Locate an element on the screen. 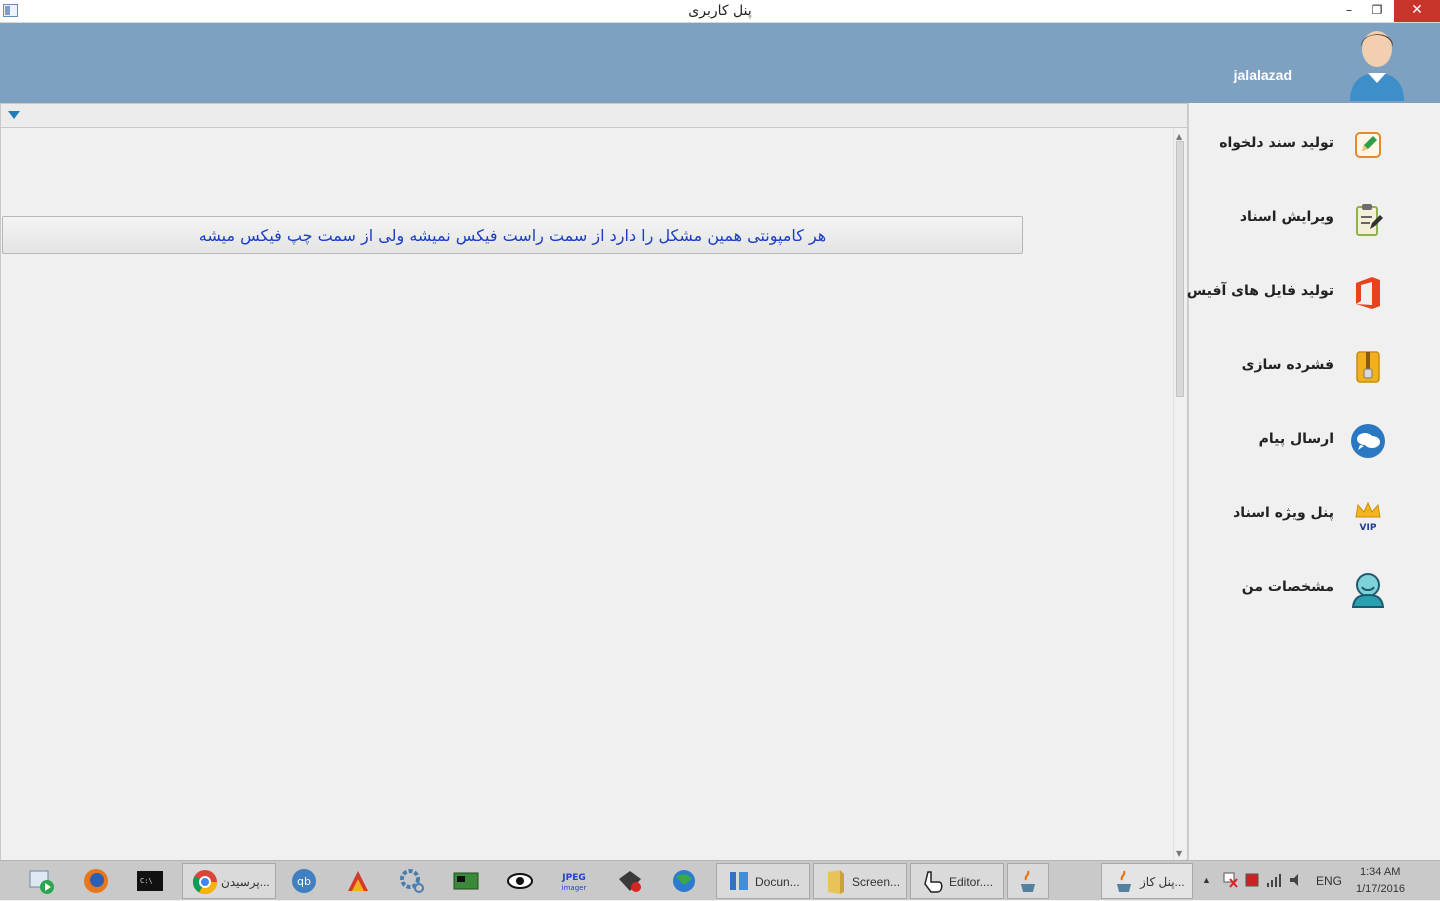 This screenshot has height=901, width=1440. sidebar-item-office-files: تولید فایل های آفیس is located at coordinates (1313, 295).